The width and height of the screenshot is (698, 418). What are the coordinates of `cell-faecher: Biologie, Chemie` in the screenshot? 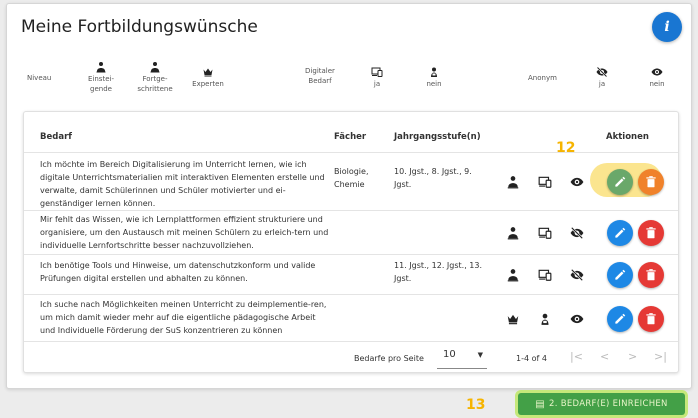 It's located at (351, 178).